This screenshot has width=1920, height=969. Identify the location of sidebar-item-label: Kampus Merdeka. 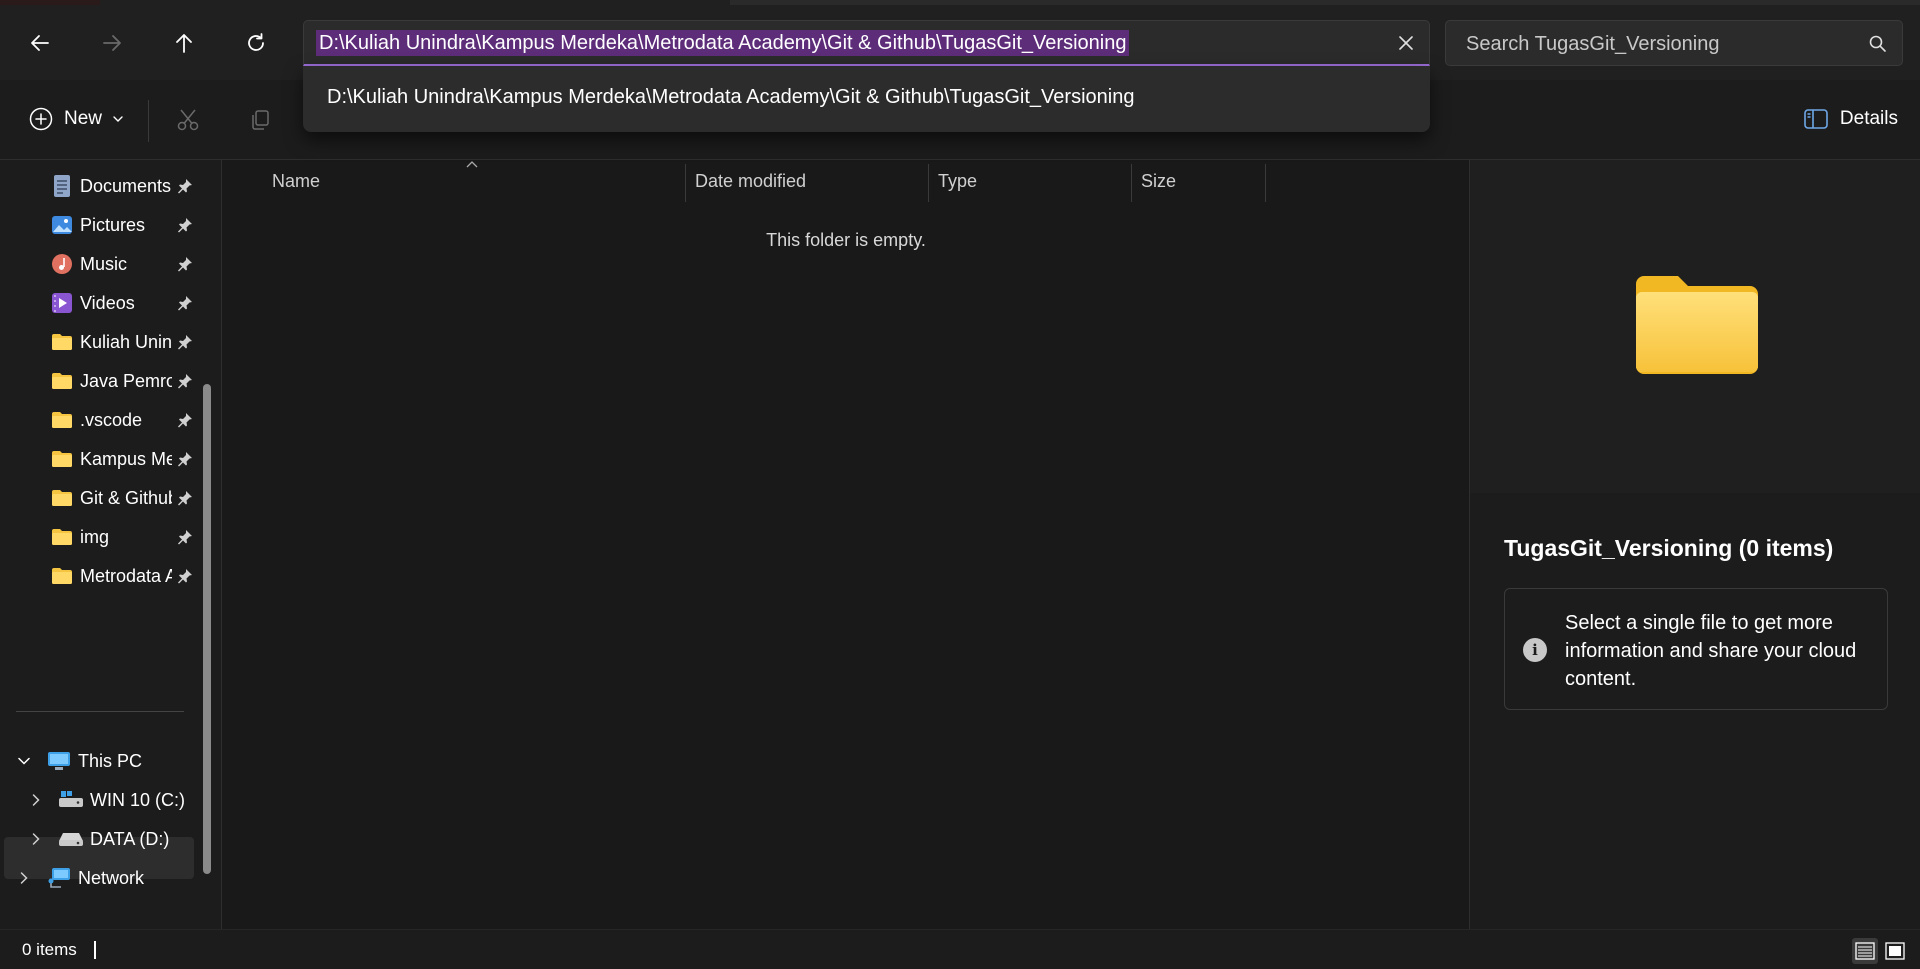
(126, 458).